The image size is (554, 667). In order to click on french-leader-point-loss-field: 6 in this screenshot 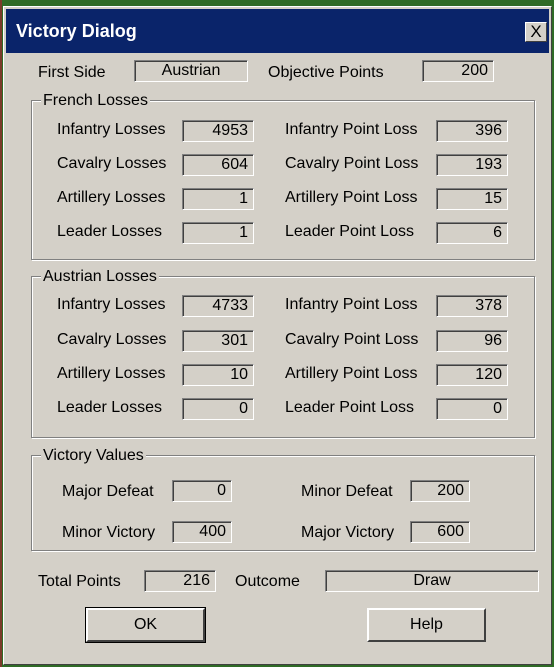, I will do `click(472, 233)`.